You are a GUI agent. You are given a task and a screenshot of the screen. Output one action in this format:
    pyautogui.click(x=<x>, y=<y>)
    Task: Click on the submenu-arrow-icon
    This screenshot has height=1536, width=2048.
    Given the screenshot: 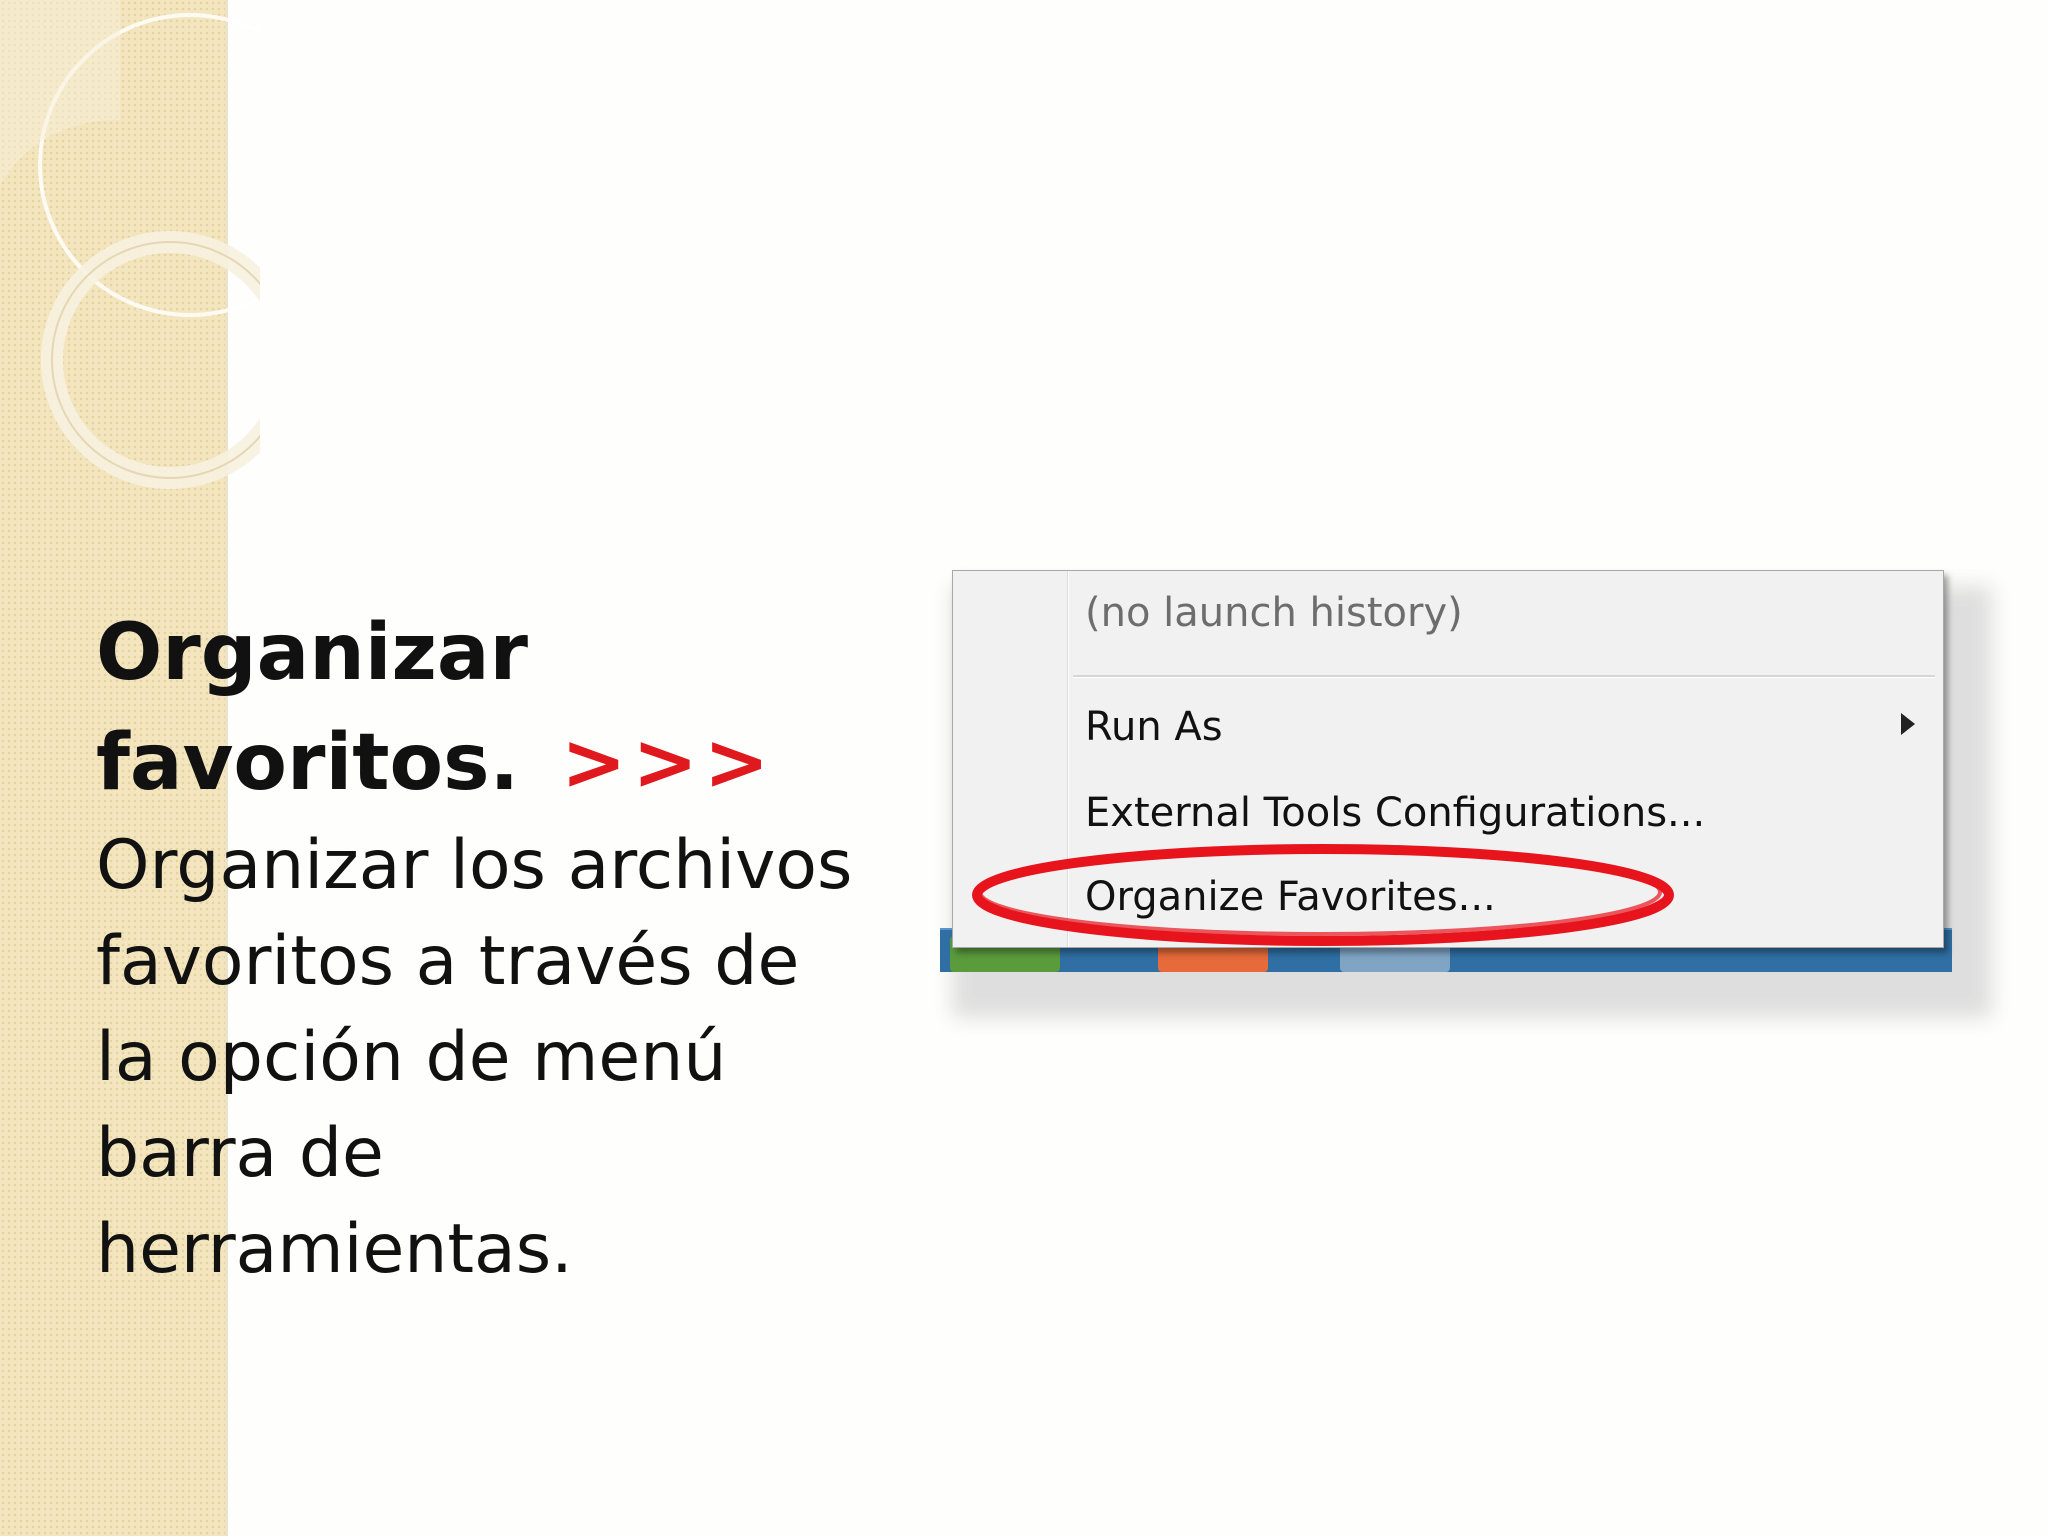 What is the action you would take?
    pyautogui.click(x=1908, y=724)
    